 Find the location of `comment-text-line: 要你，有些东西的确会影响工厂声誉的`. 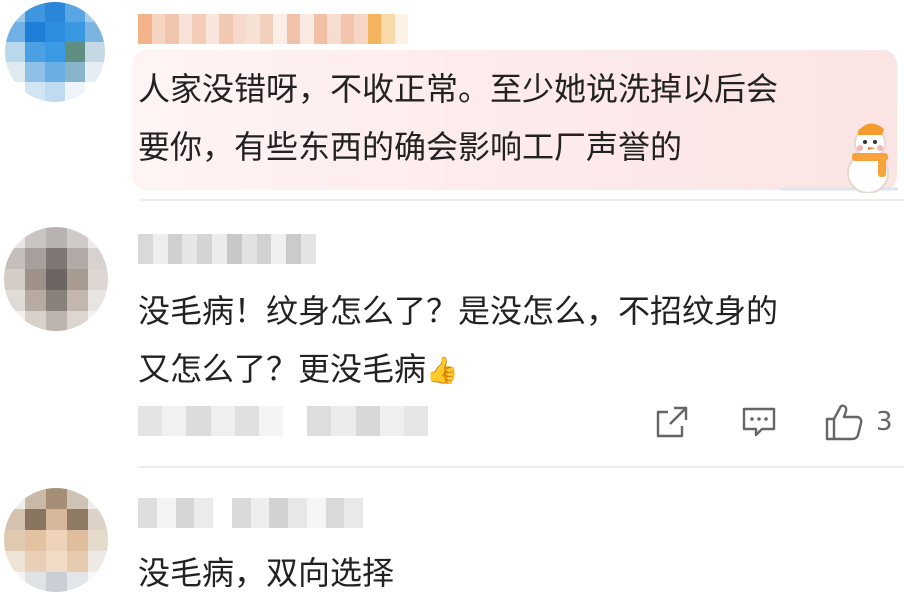

comment-text-line: 要你，有些东西的确会影响工厂声誉的 is located at coordinates (410, 147).